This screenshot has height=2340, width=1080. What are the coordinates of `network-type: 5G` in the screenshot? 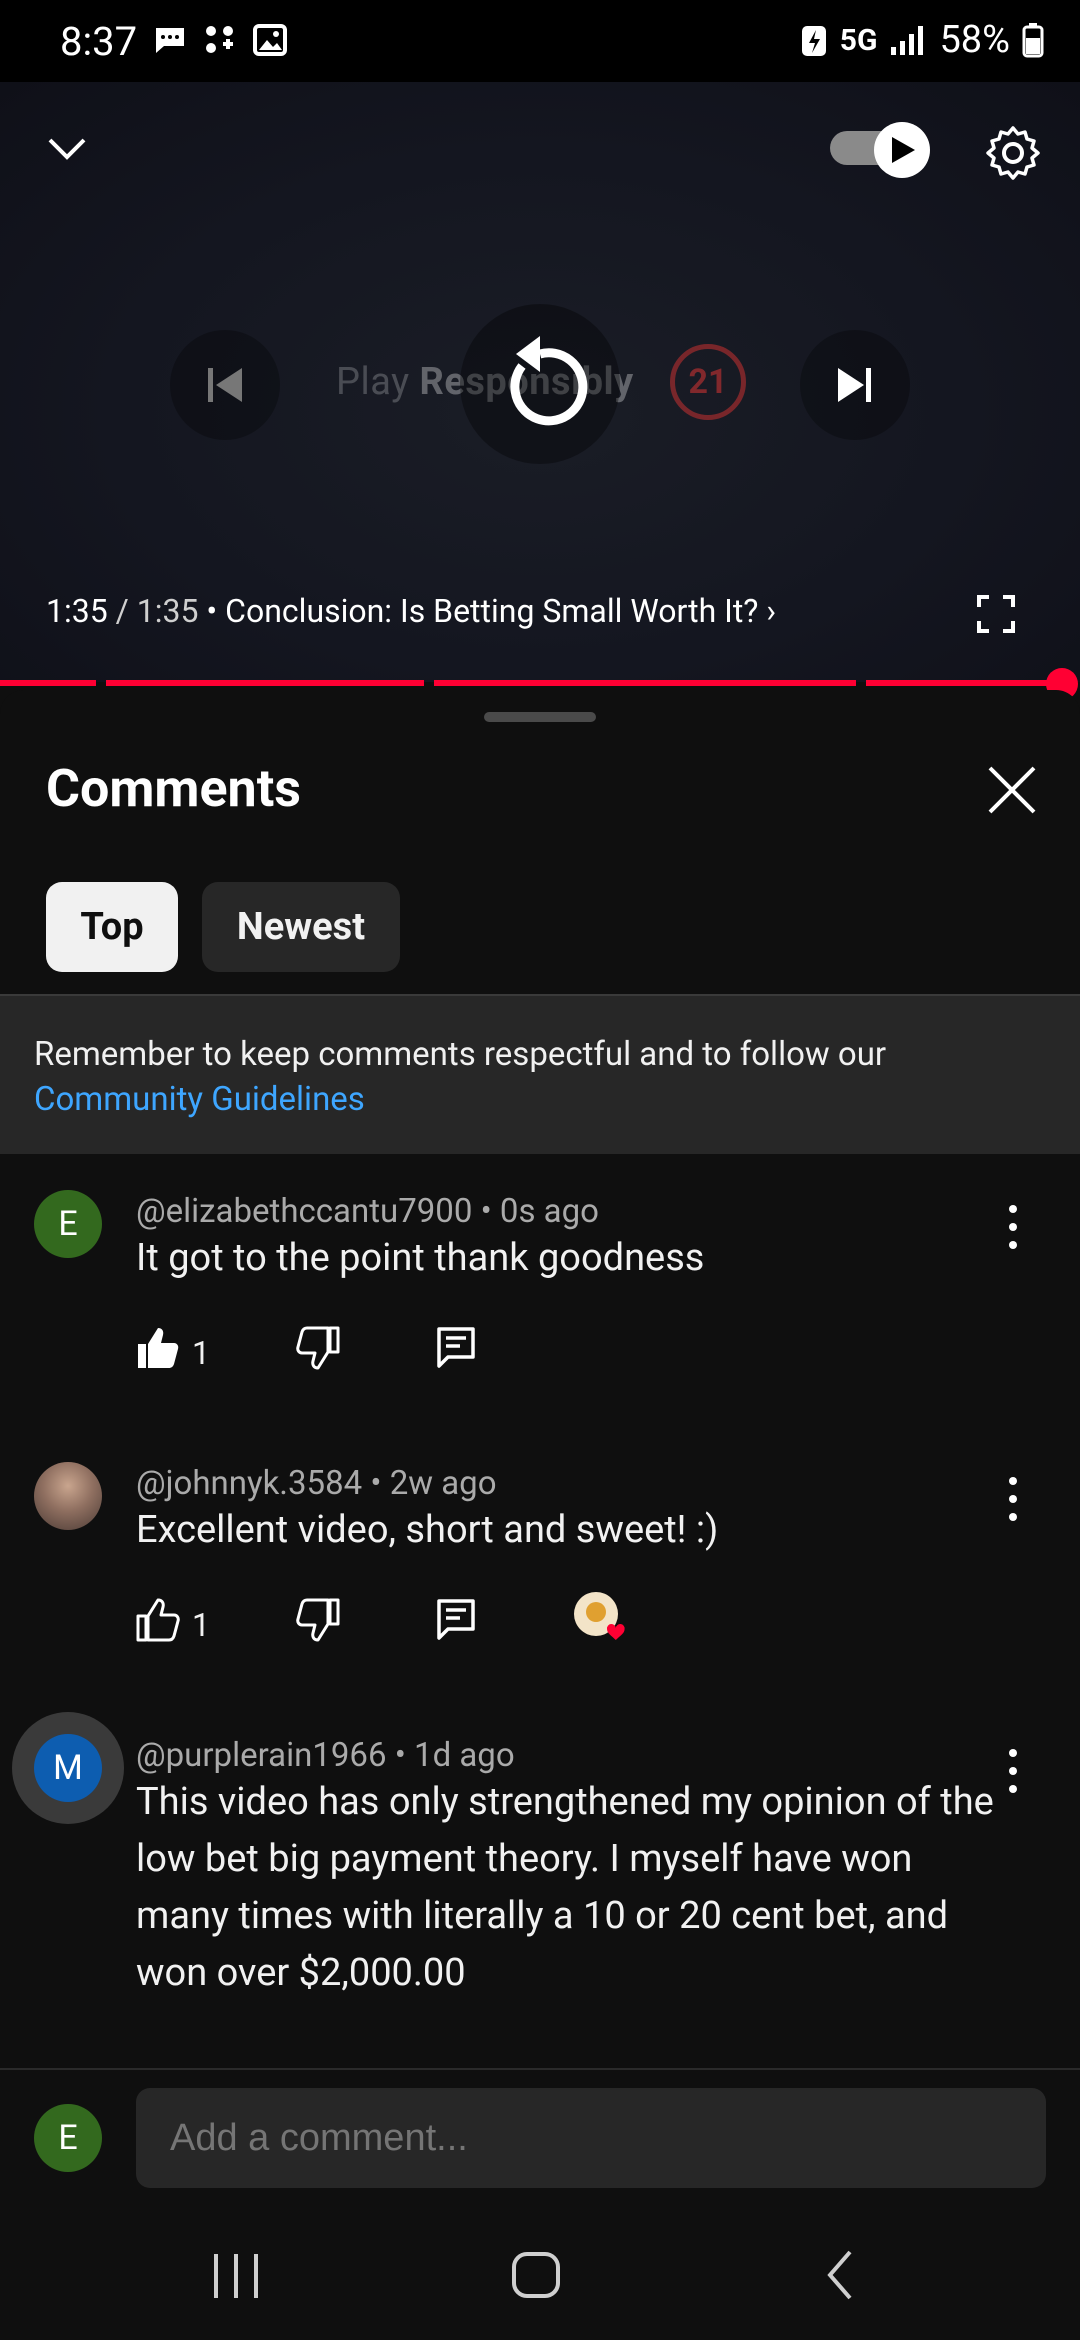 It's located at (858, 40).